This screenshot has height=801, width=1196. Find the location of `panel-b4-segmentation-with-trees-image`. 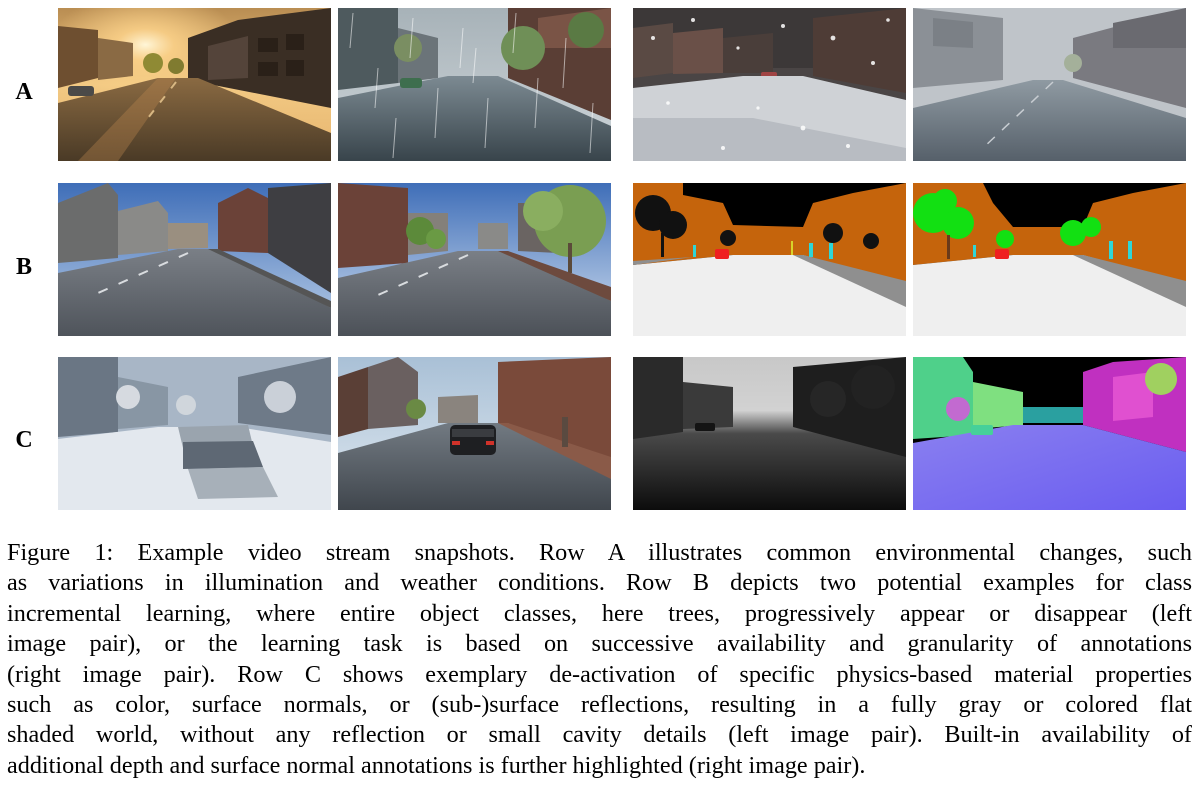

panel-b4-segmentation-with-trees-image is located at coordinates (1049, 259).